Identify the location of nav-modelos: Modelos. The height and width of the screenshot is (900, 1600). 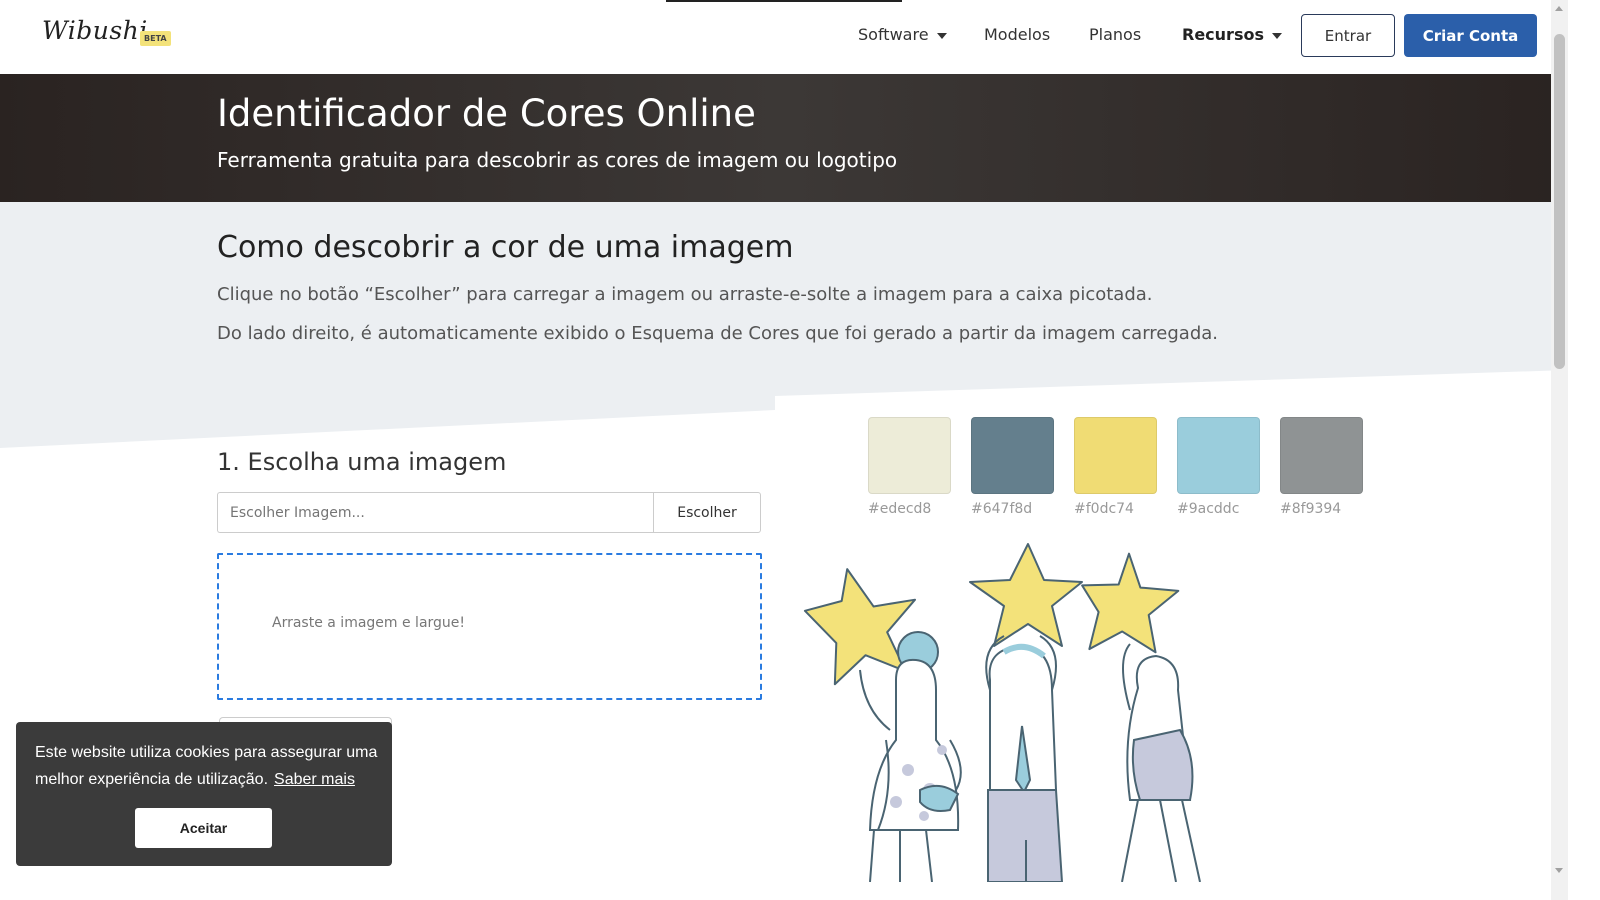
(1017, 35).